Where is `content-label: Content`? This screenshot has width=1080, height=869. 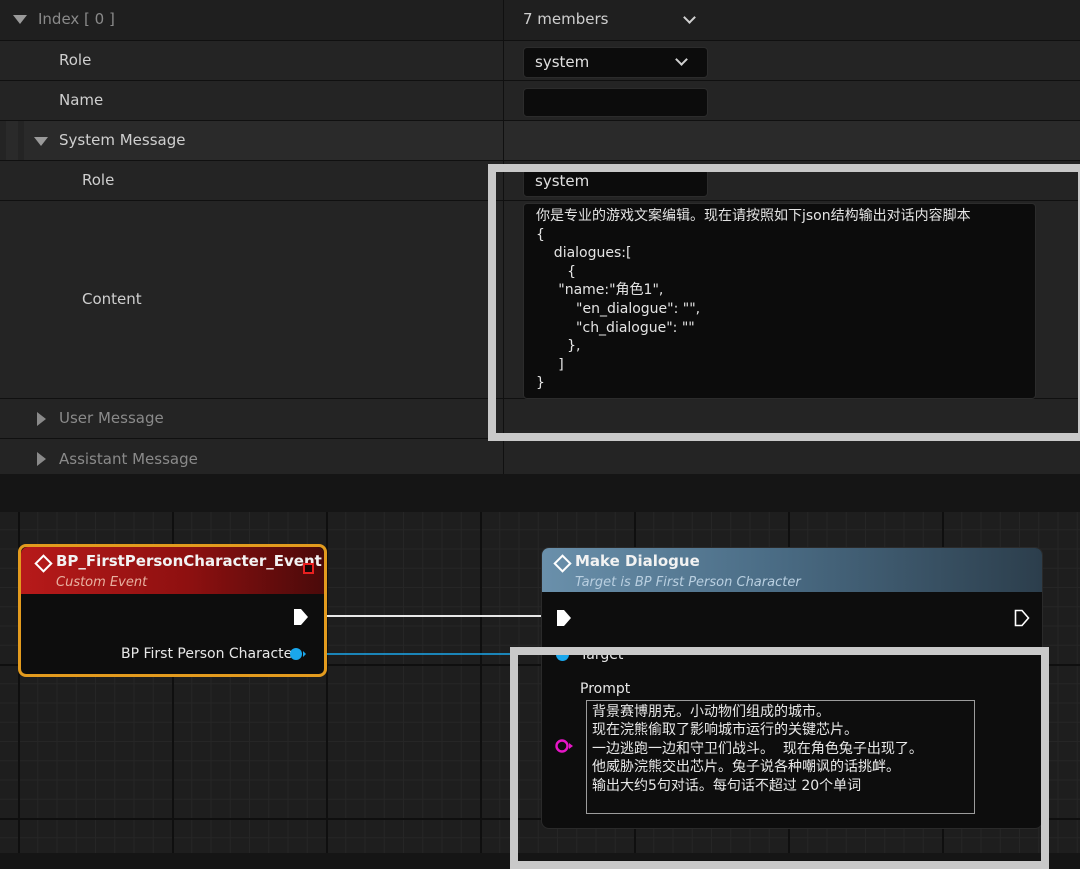 content-label: Content is located at coordinates (112, 299).